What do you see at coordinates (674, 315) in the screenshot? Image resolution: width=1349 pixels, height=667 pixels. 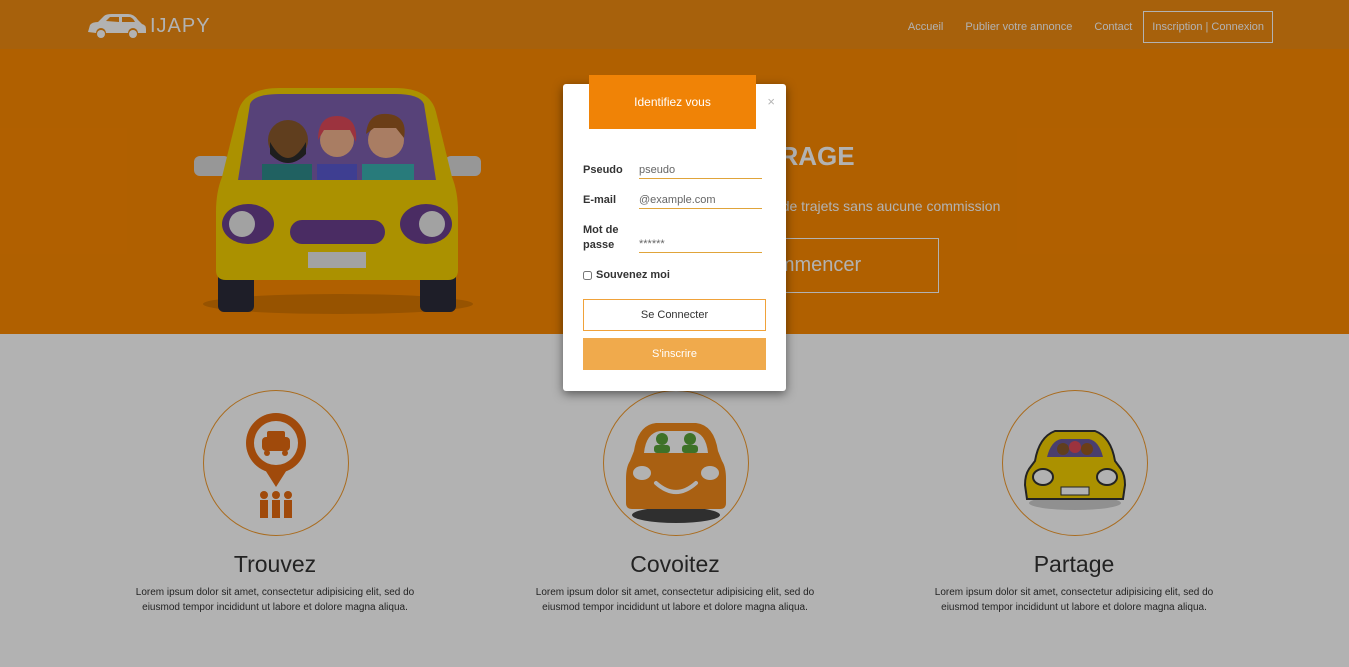 I see `login-button: Se Connecter` at bounding box center [674, 315].